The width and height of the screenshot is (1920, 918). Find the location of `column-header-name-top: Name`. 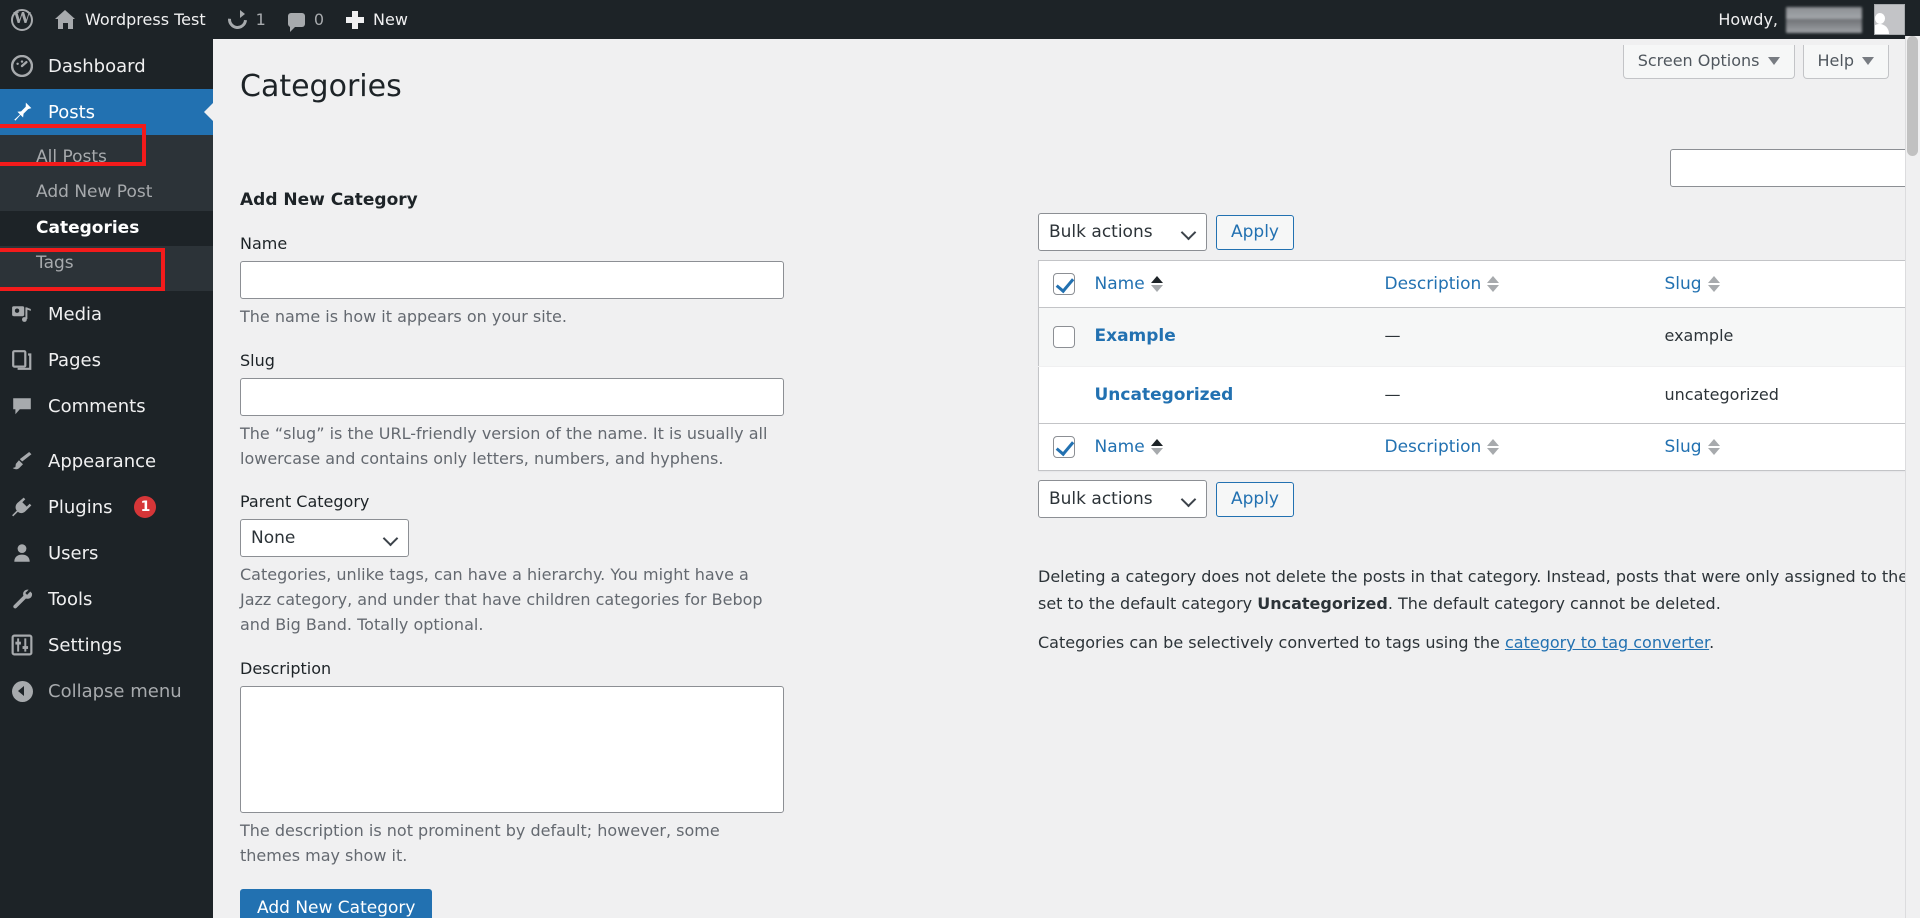

column-header-name-top: Name is located at coordinates (1229, 284).